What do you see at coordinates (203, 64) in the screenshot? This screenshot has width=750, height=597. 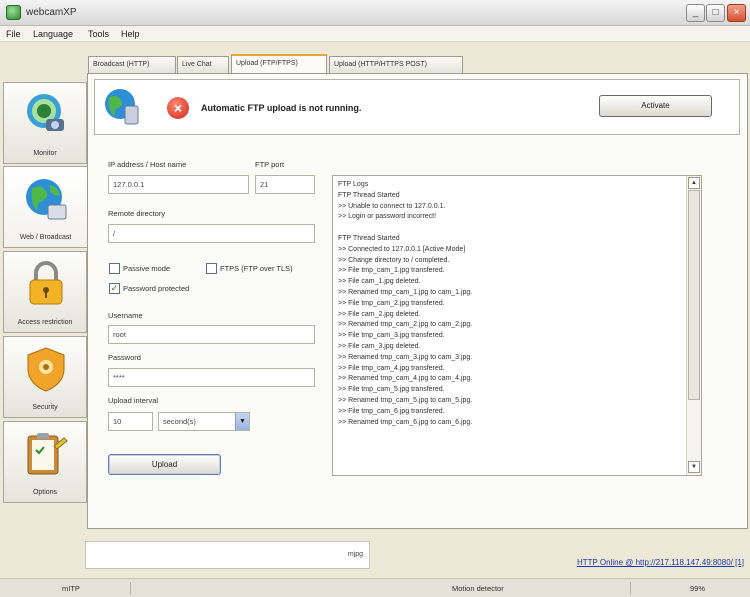 I see `tab-live-chat: Live Chat` at bounding box center [203, 64].